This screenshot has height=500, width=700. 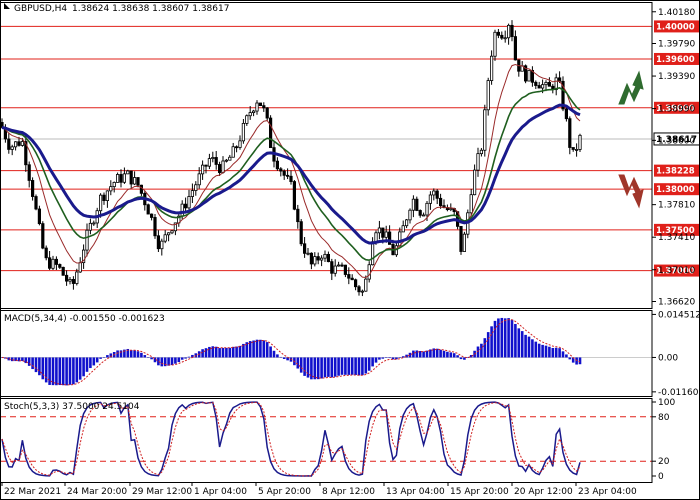 What do you see at coordinates (676, 110) in the screenshot?
I see `price-tick-label: 1.38990` at bounding box center [676, 110].